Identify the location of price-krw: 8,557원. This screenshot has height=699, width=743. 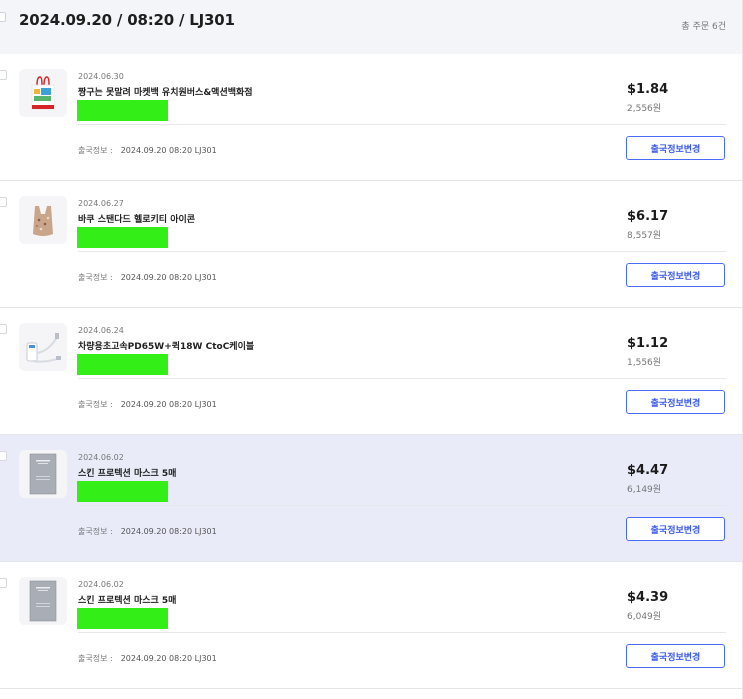
(644, 236).